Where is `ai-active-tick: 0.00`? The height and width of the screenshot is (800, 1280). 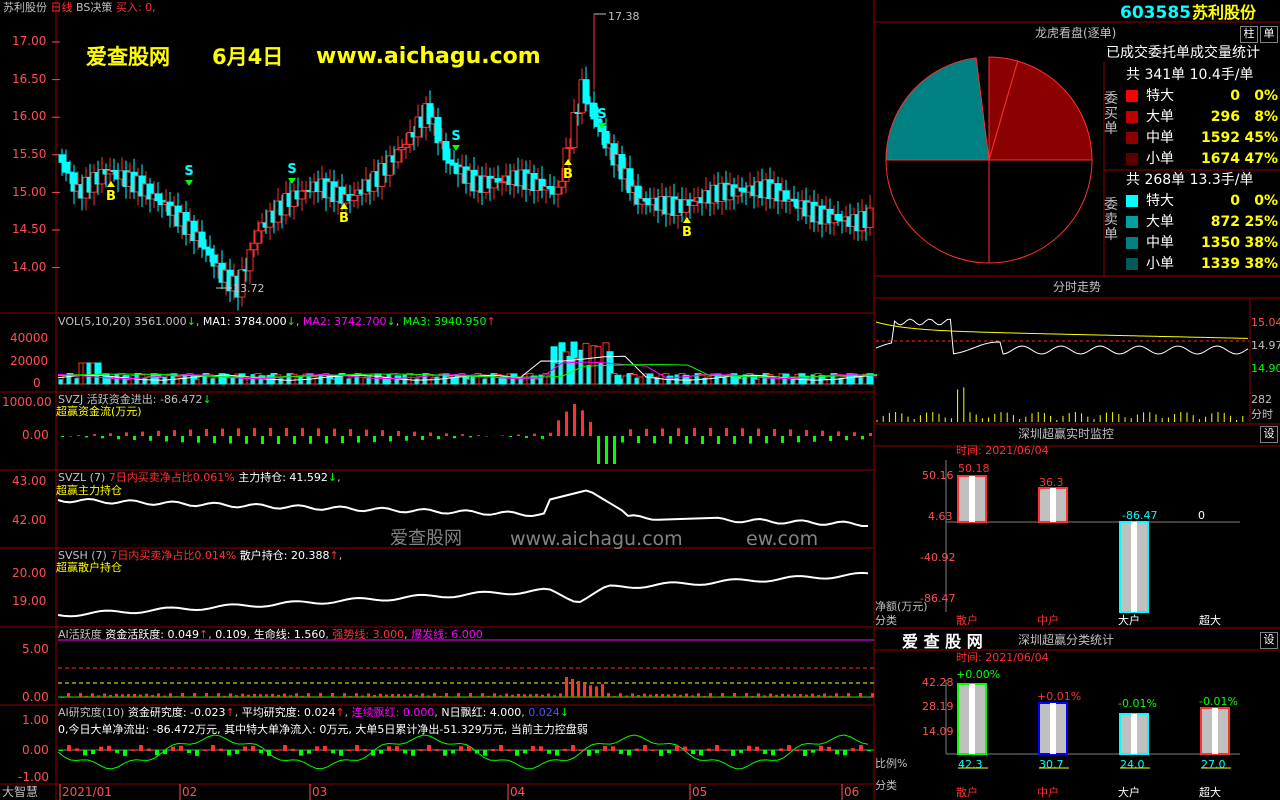
ai-active-tick: 0.00 is located at coordinates (35, 697).